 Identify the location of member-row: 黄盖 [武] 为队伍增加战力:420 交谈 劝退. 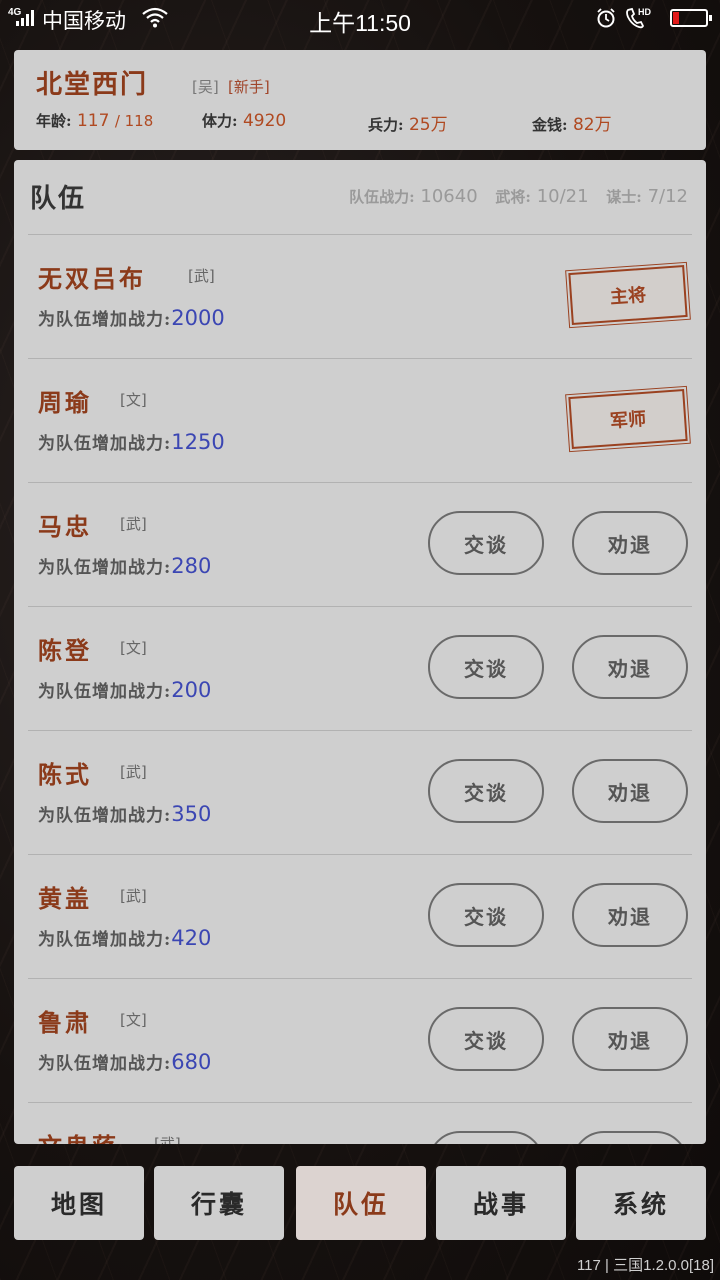
(360, 917).